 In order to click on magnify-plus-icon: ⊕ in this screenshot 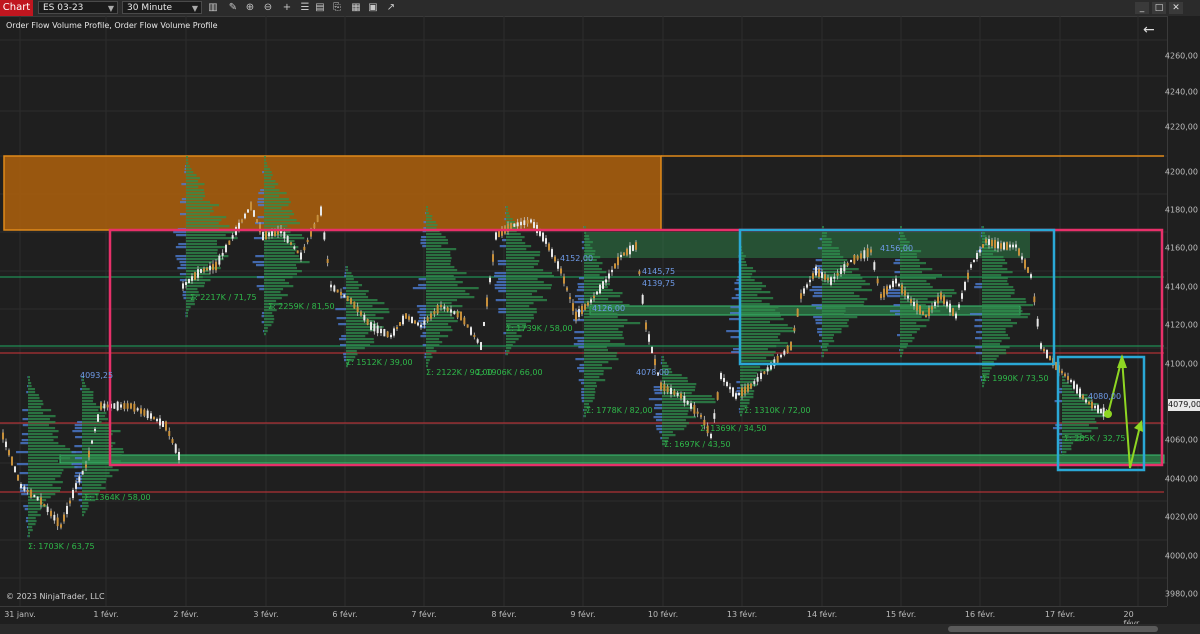, I will do `click(250, 8)`.